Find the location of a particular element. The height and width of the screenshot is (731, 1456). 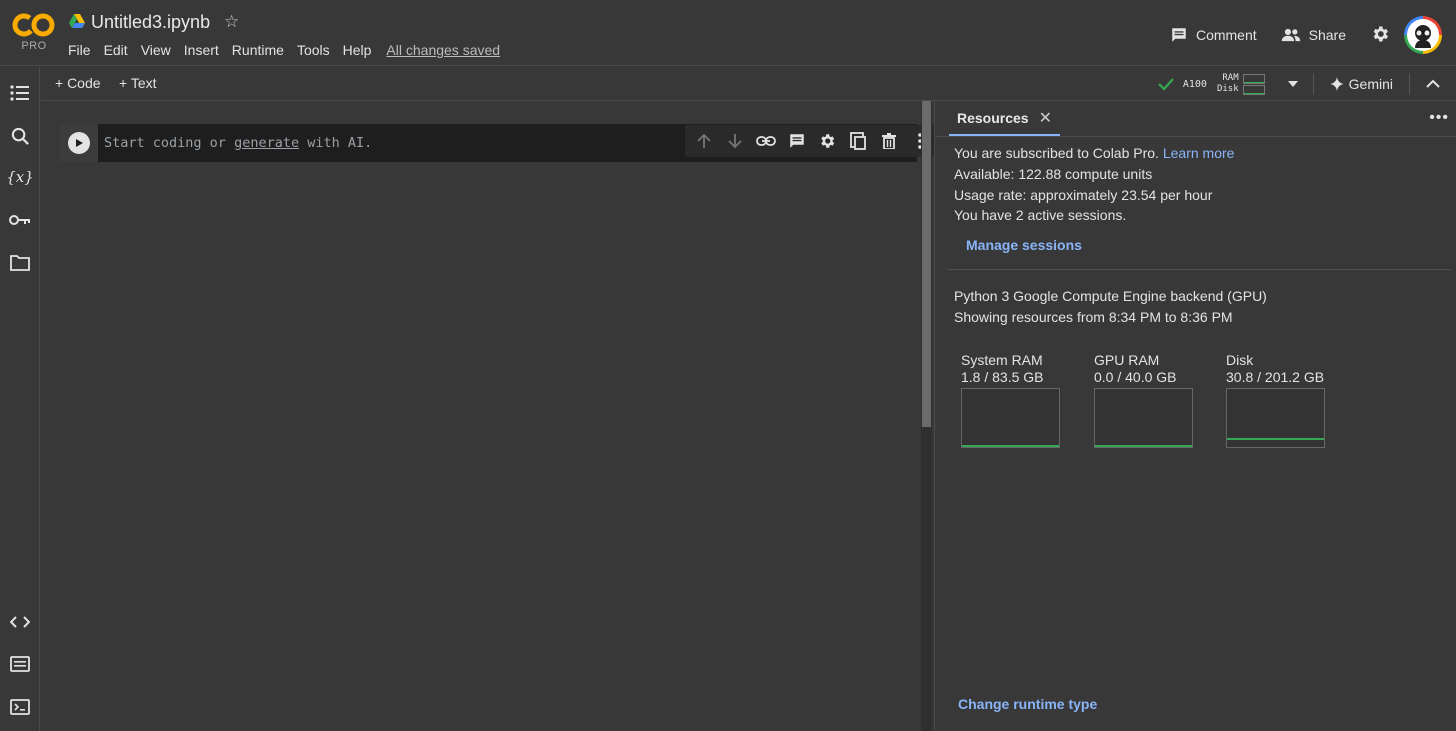

move-cell-down-icon is located at coordinates (735, 141).